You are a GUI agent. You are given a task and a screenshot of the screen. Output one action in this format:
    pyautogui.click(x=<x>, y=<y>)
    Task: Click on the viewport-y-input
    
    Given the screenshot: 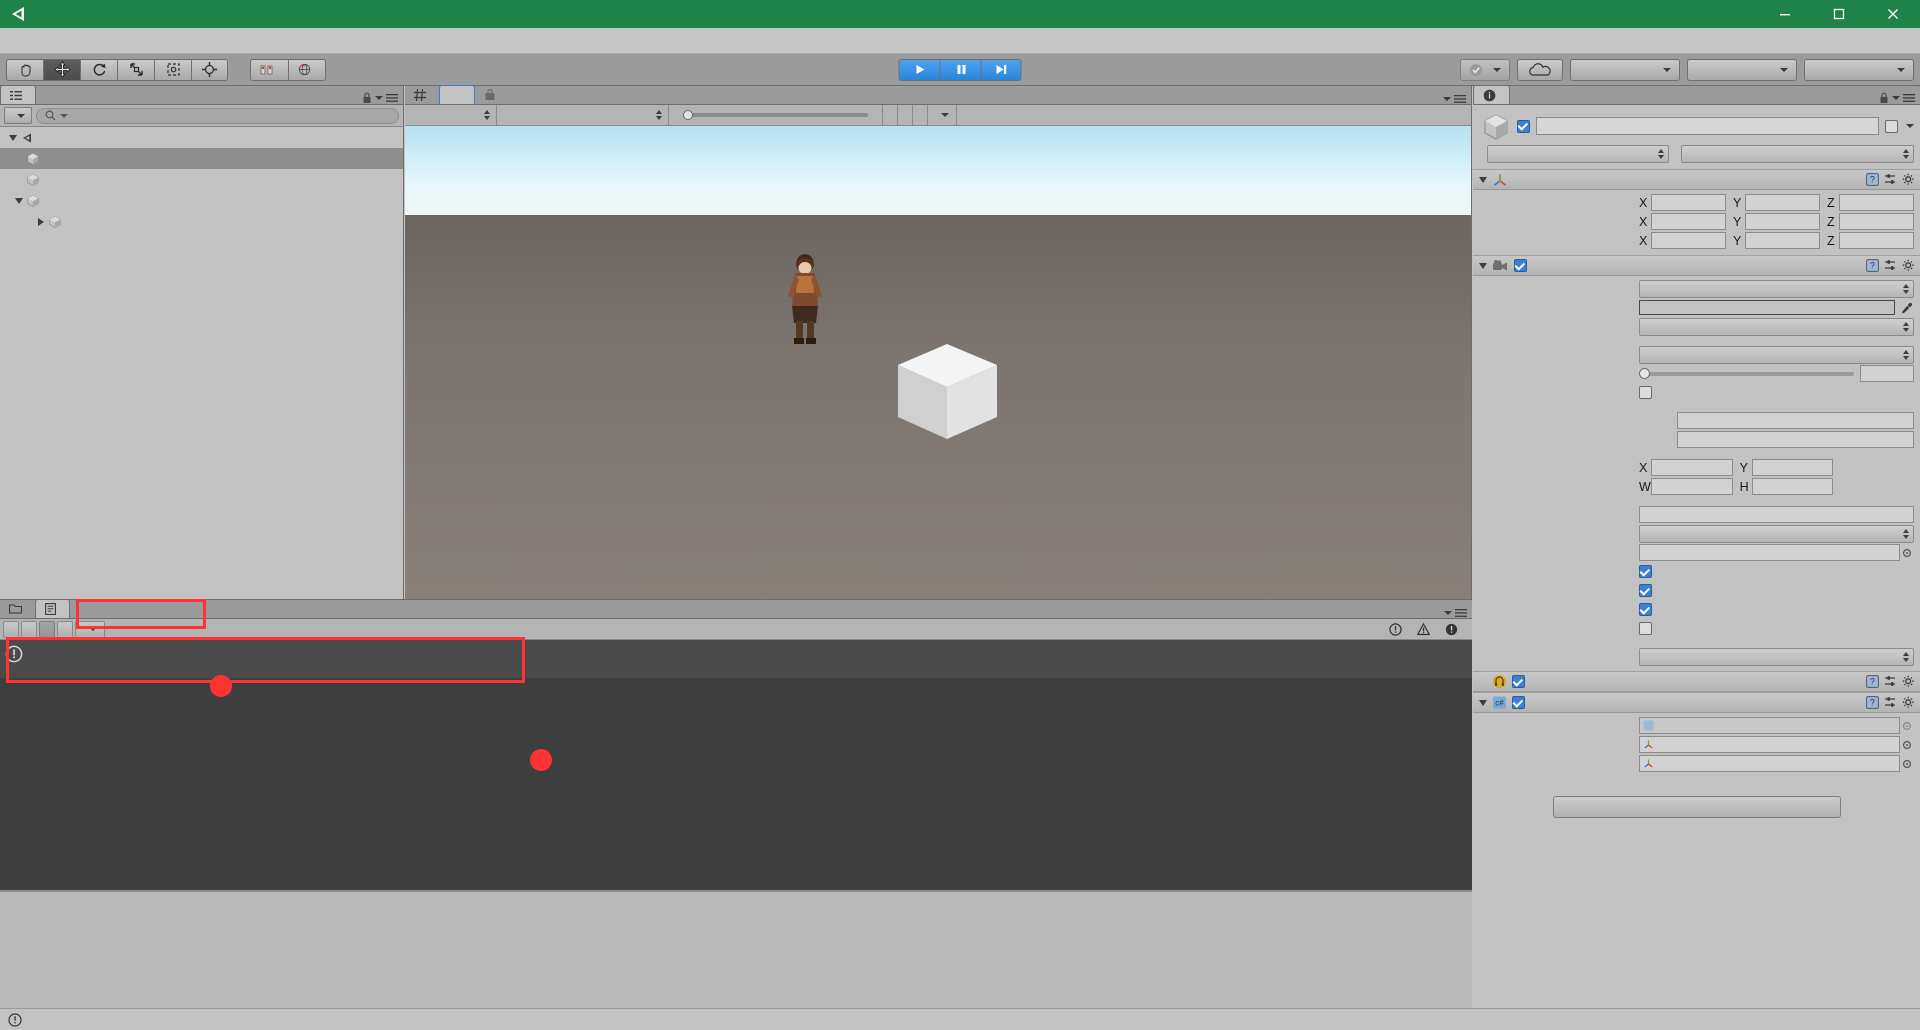 What is the action you would take?
    pyautogui.click(x=1792, y=467)
    